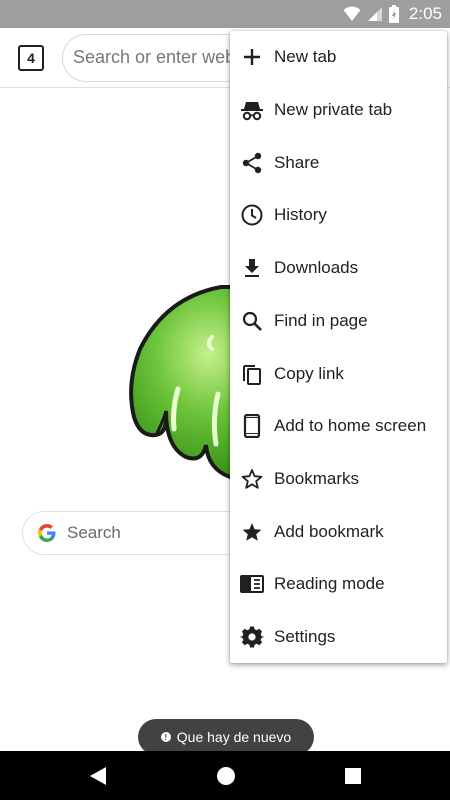 The width and height of the screenshot is (450, 800). Describe the element at coordinates (305, 57) in the screenshot. I see `menu-item-label: New tab` at that location.